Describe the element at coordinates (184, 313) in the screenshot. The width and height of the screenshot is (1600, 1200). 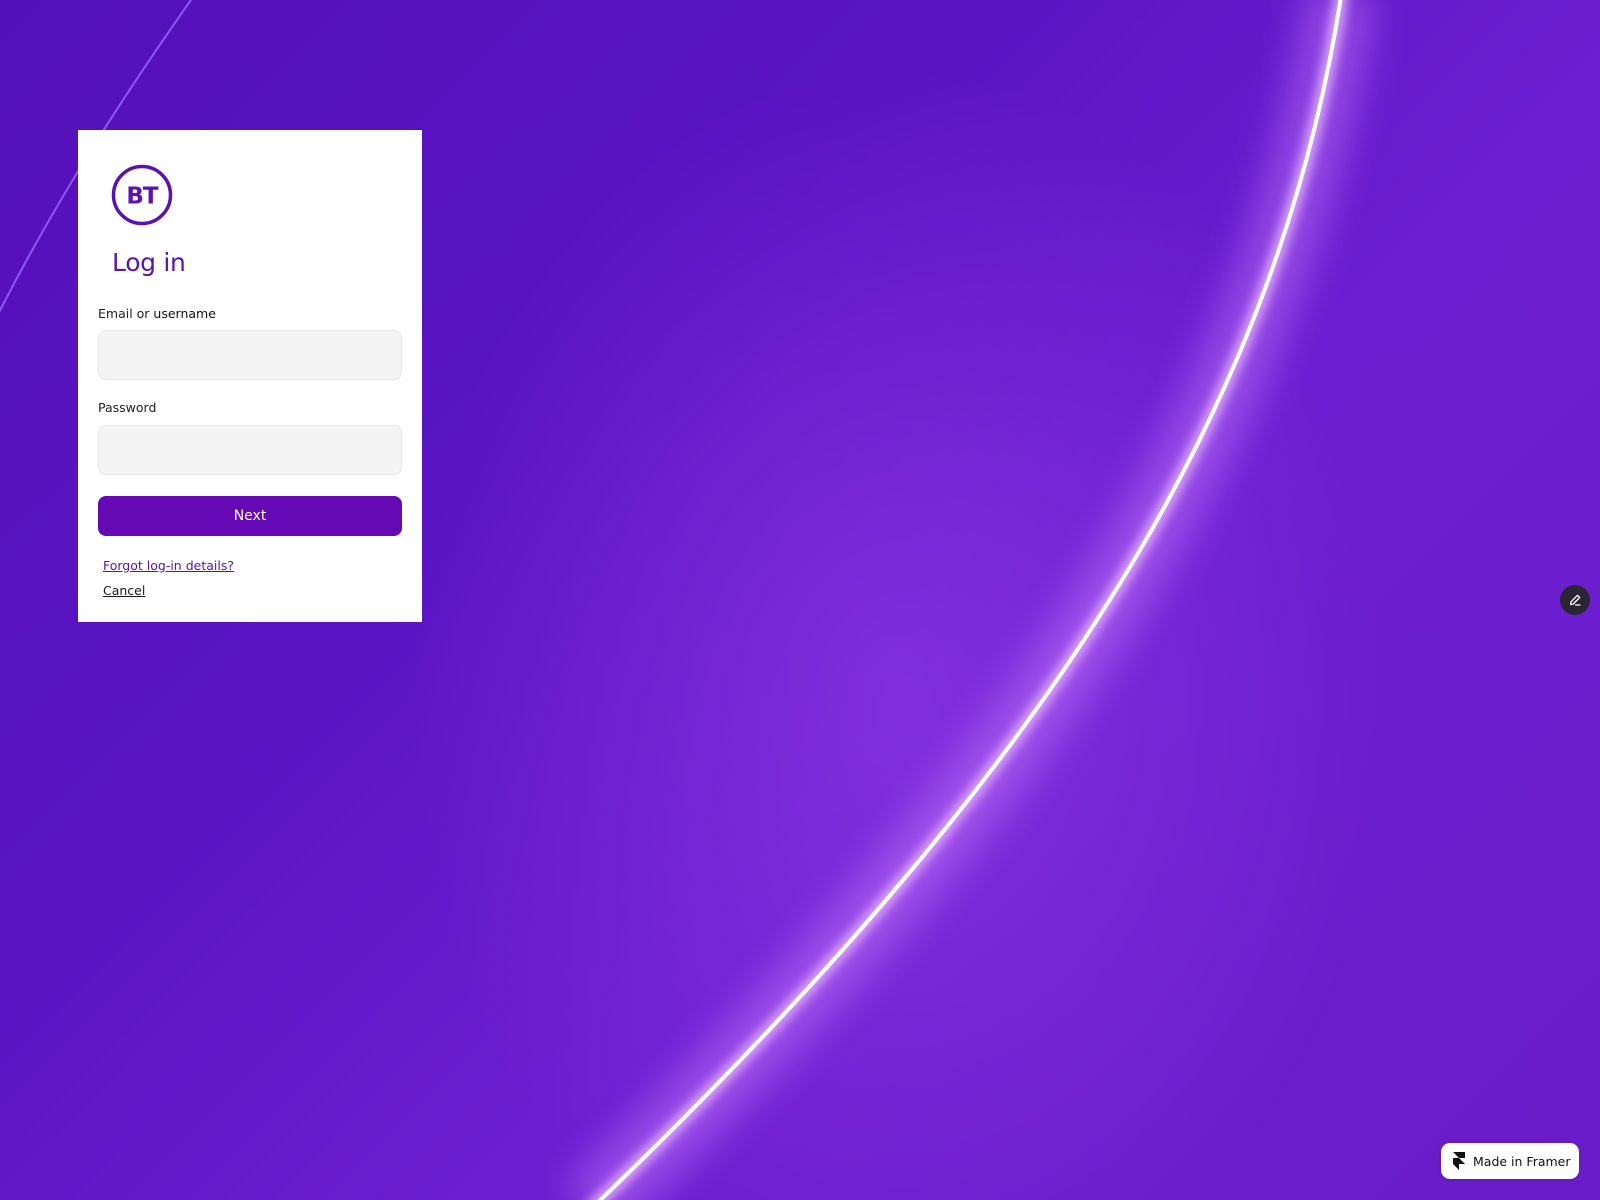
I see `email-label-strong: username` at that location.